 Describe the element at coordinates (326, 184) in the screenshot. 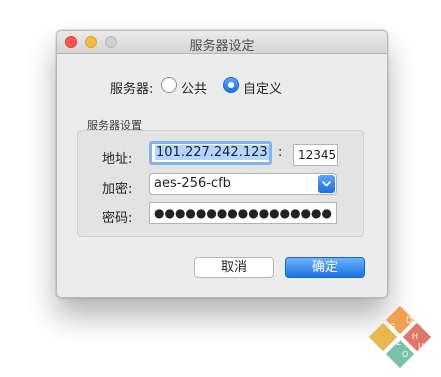

I see `chevron-down-icon` at that location.